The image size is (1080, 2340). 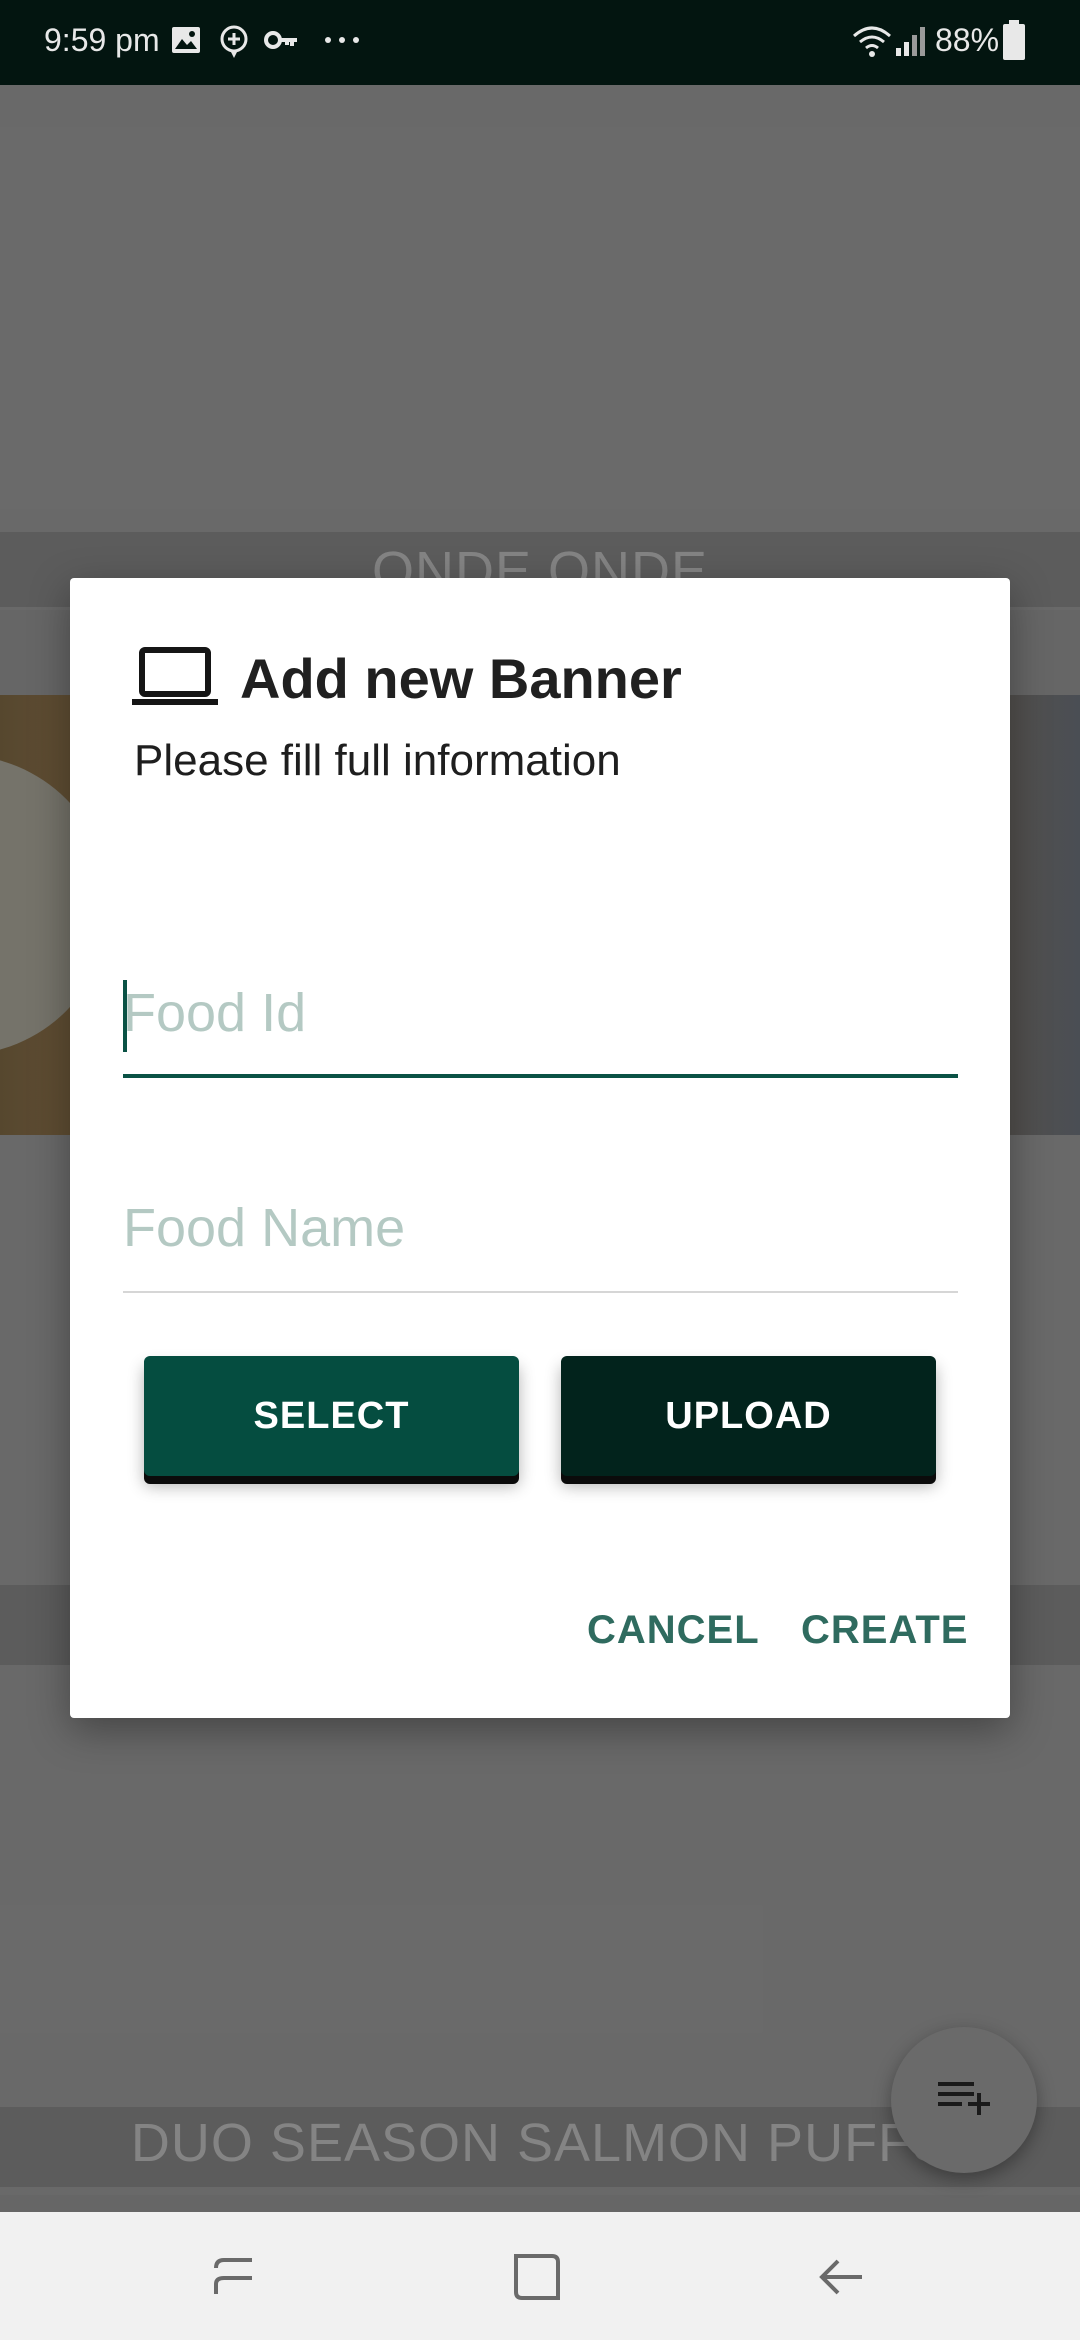 What do you see at coordinates (234, 46) in the screenshot?
I see `location-icon` at bounding box center [234, 46].